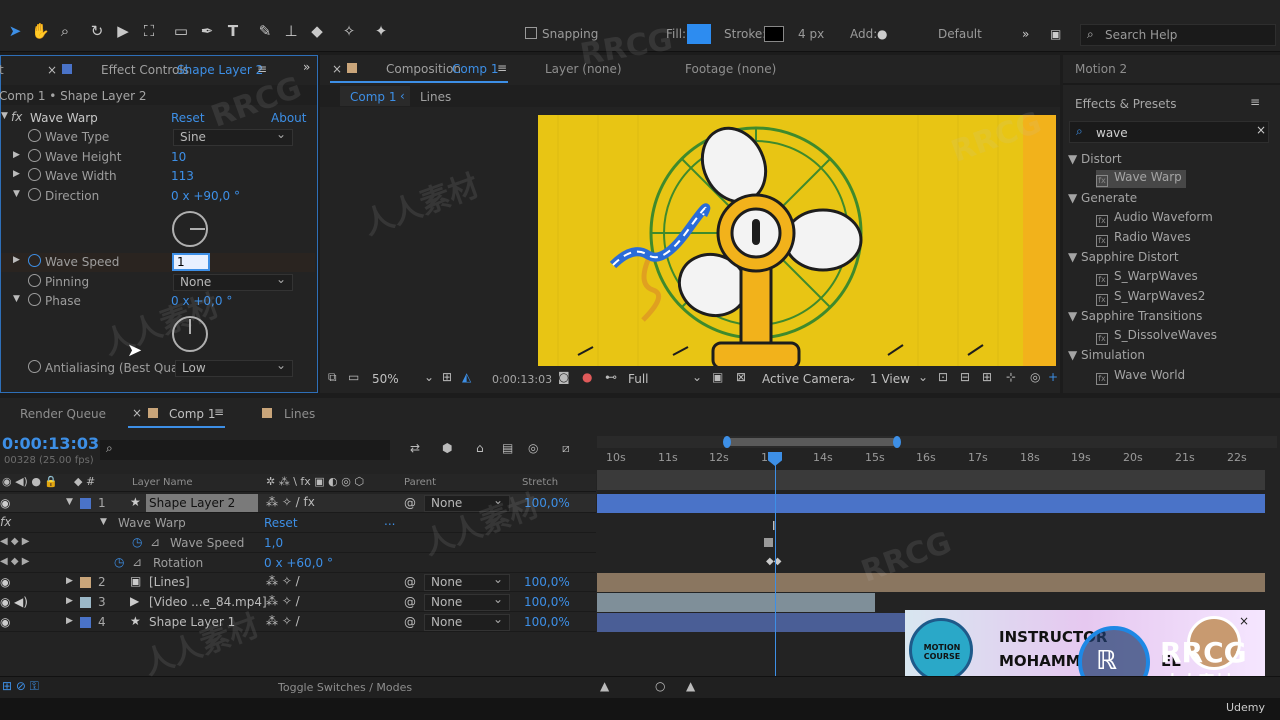 This screenshot has width=1280, height=720. Describe the element at coordinates (298, 563) in the screenshot. I see `rotation-value: 0 x +60,0 °` at that location.